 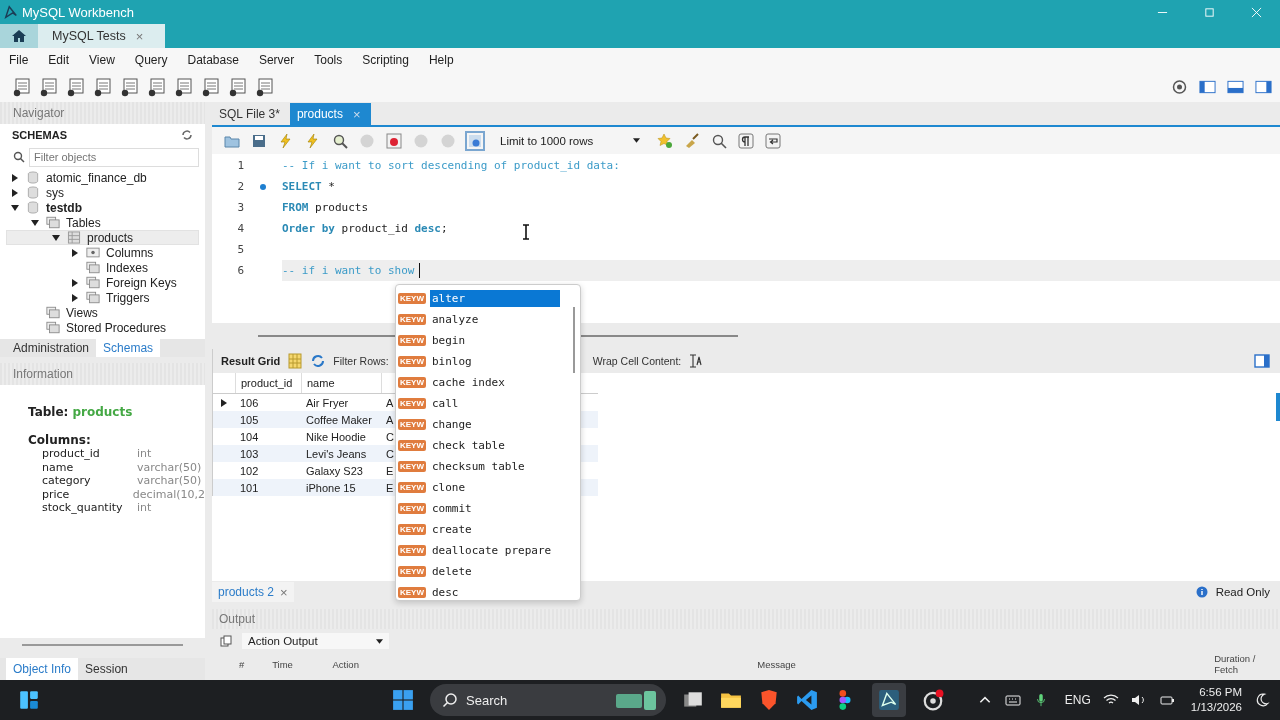 What do you see at coordinates (746, 140) in the screenshot?
I see `pilcrow-icon` at bounding box center [746, 140].